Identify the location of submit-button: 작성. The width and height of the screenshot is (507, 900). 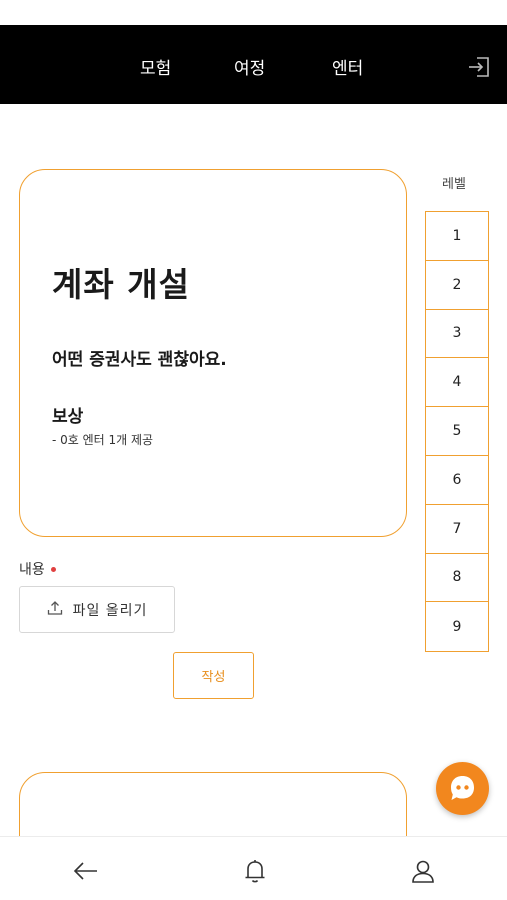
(213, 675).